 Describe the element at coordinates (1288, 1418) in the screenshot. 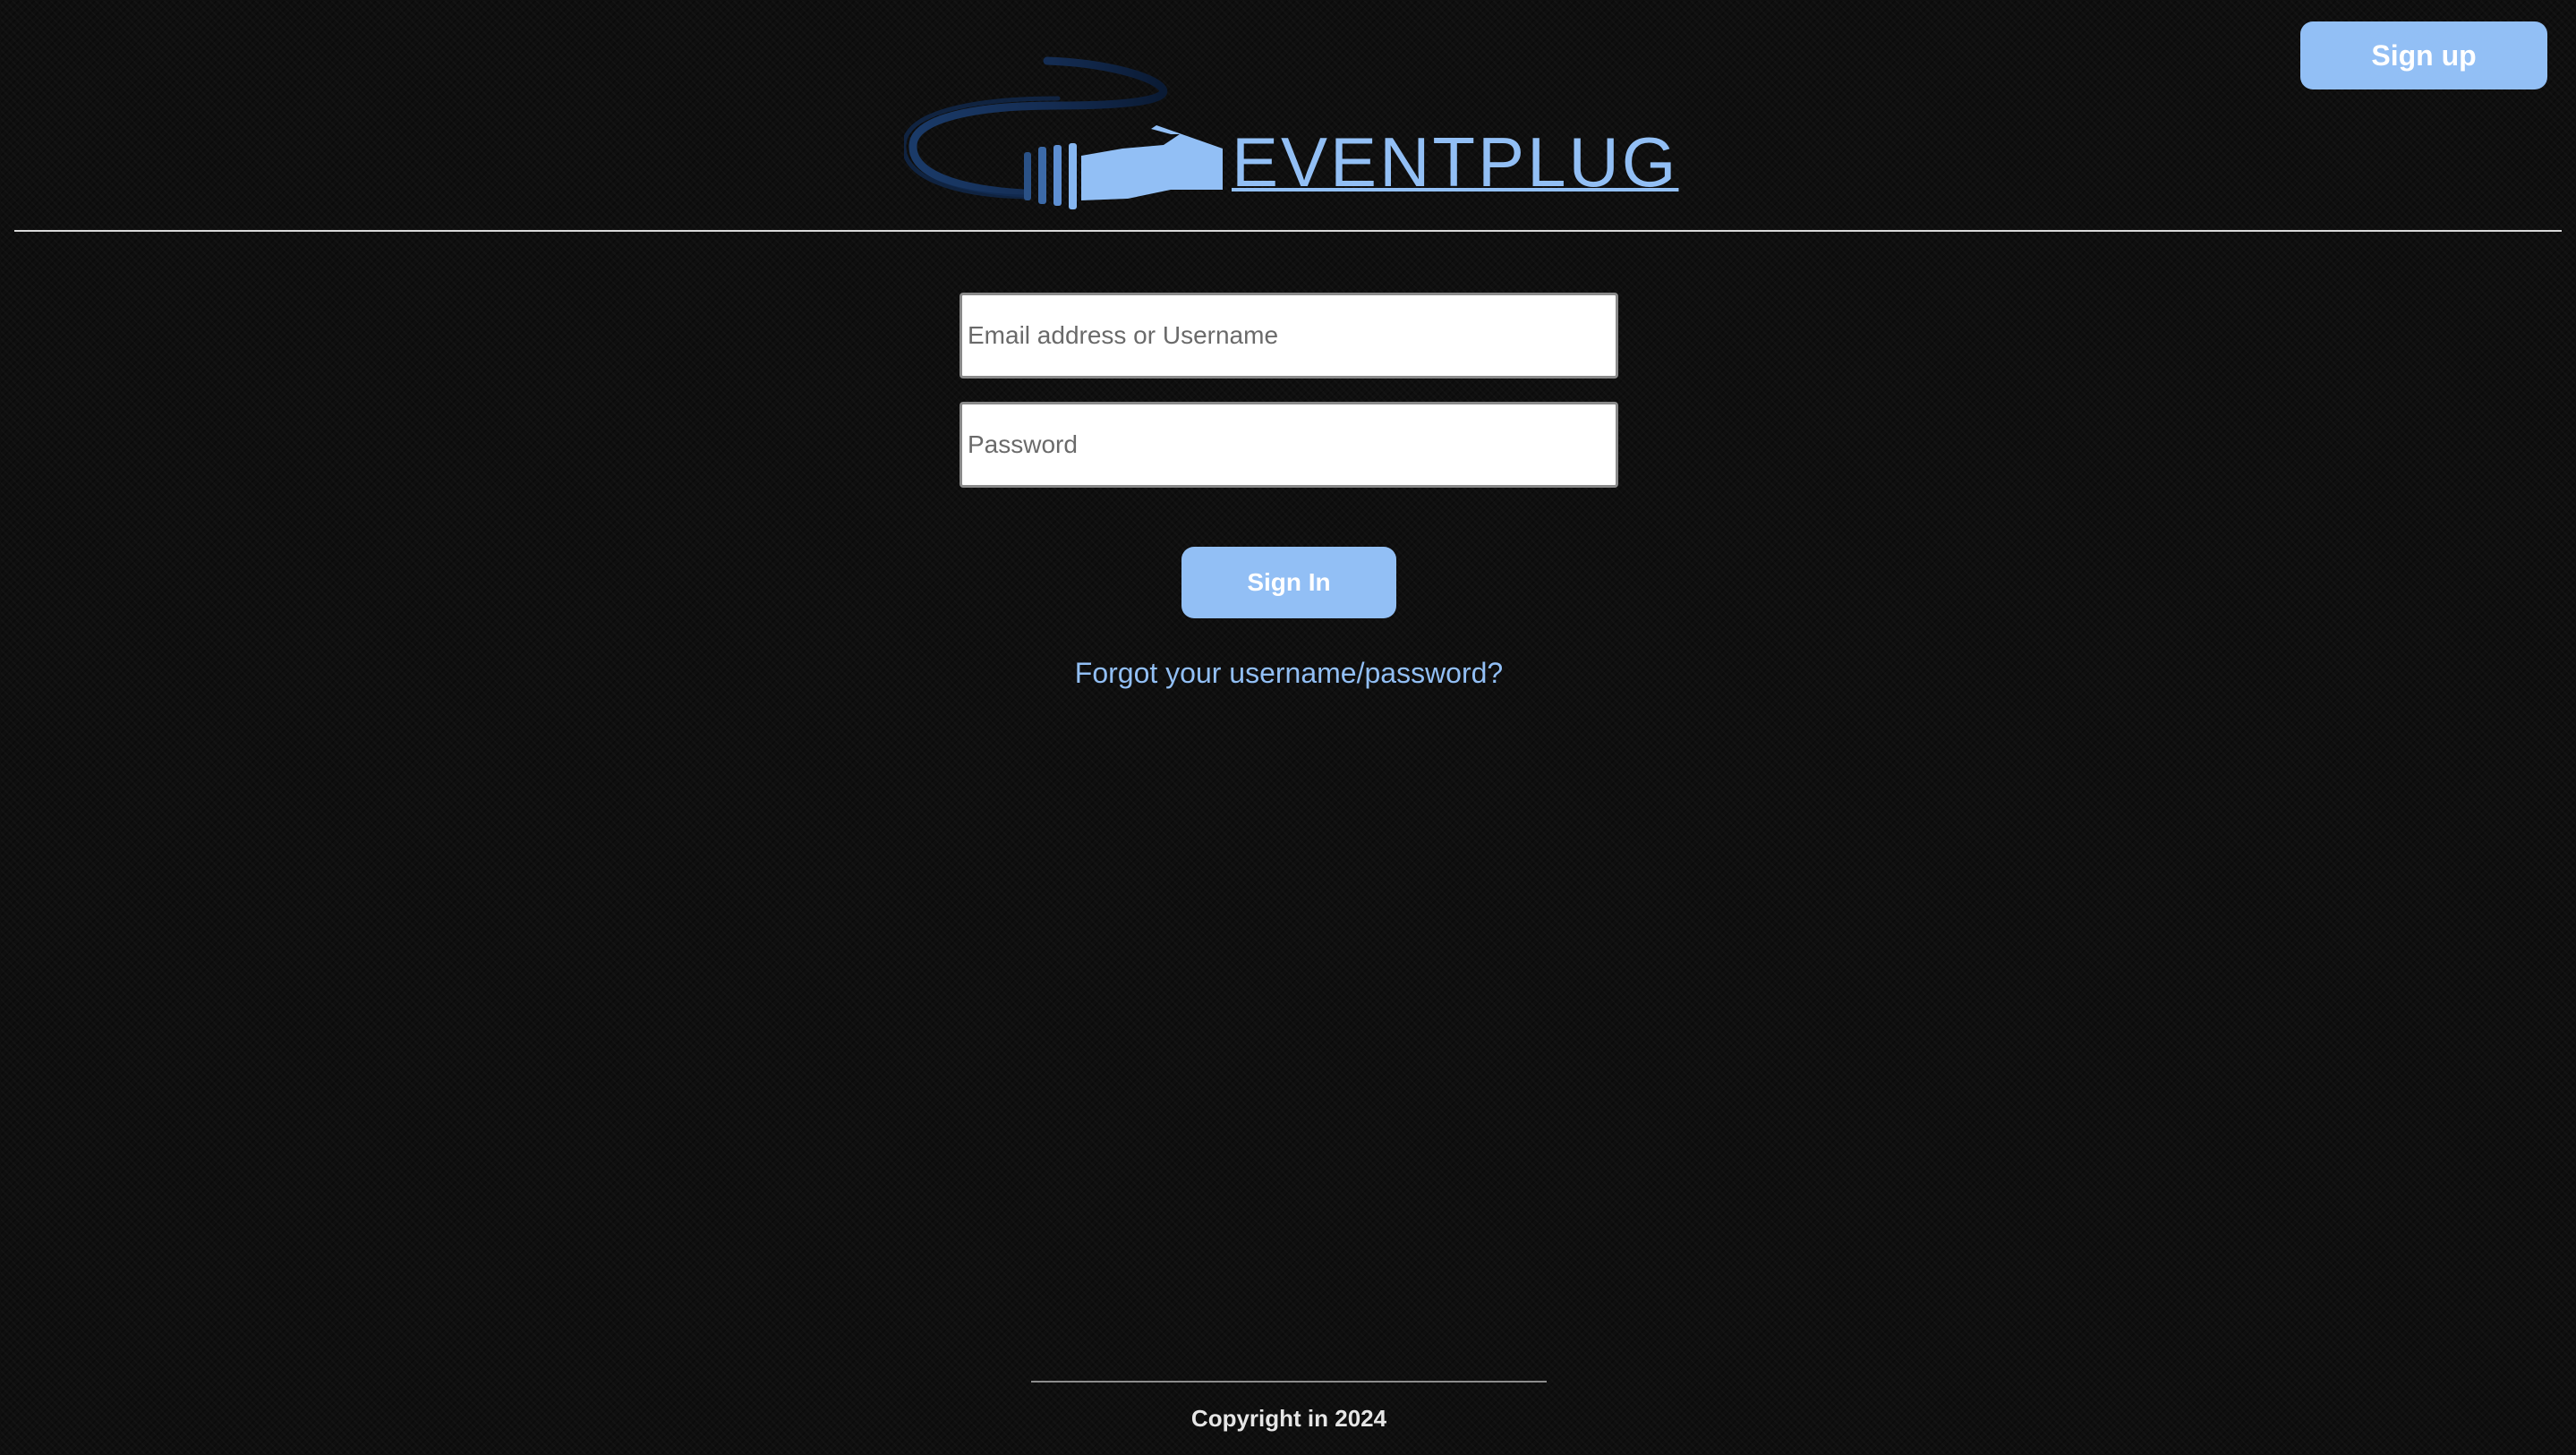

I see `copyright-text: Copyright in 2024` at that location.